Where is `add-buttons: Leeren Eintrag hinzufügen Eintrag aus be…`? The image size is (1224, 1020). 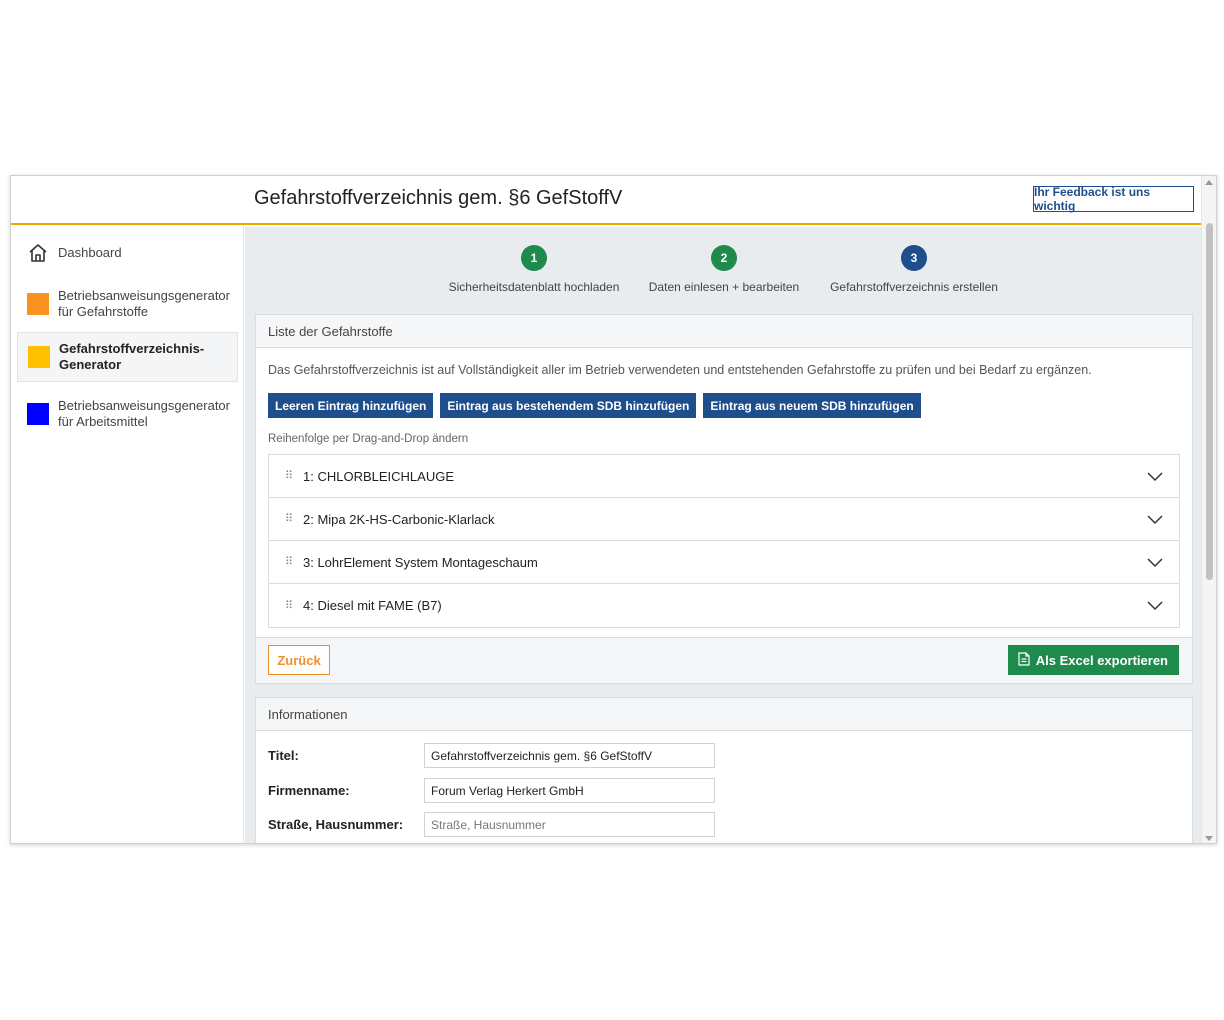
add-buttons: Leeren Eintrag hinzufügen Eintrag aus be… is located at coordinates (594, 405).